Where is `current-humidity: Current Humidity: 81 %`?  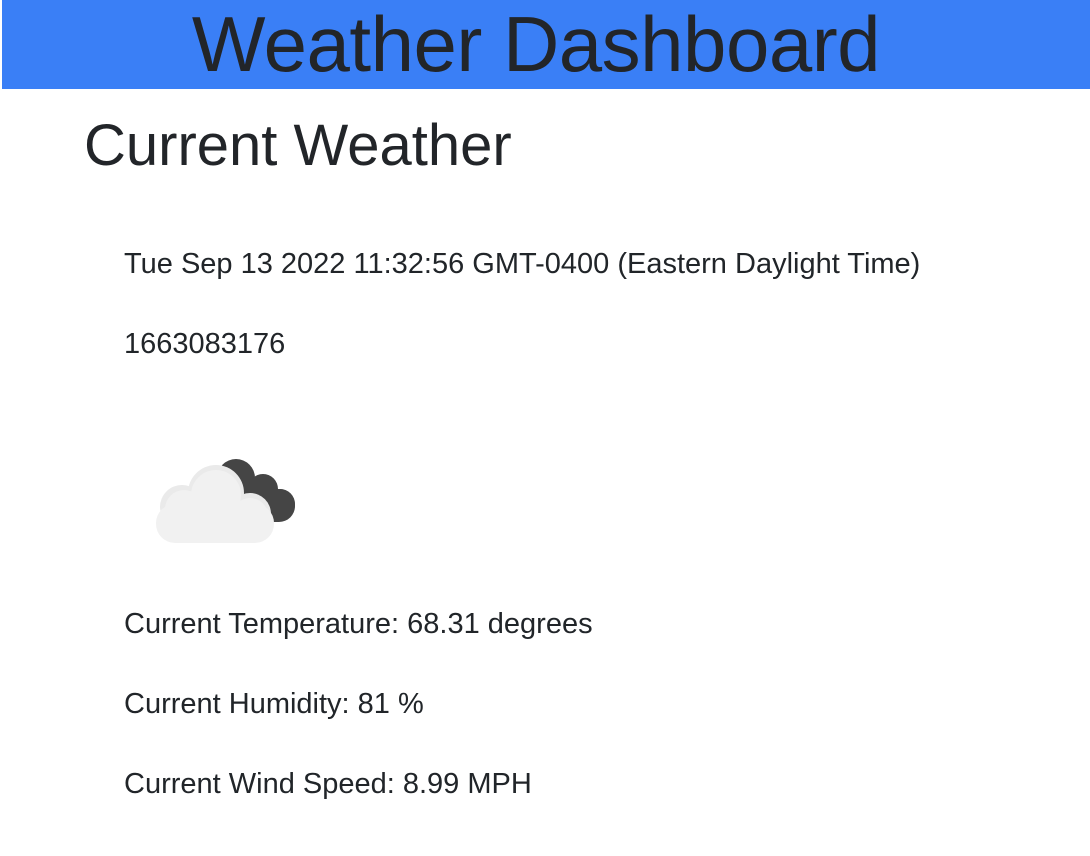
current-humidity: Current Humidity: 81 % is located at coordinates (274, 704).